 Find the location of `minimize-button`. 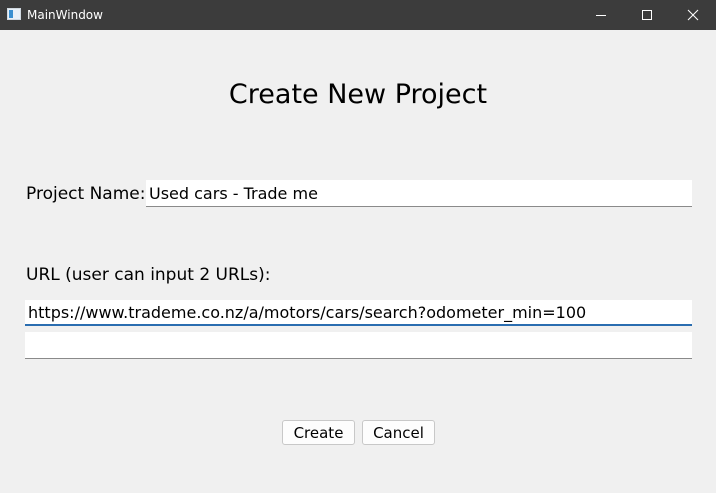

minimize-button is located at coordinates (601, 15).